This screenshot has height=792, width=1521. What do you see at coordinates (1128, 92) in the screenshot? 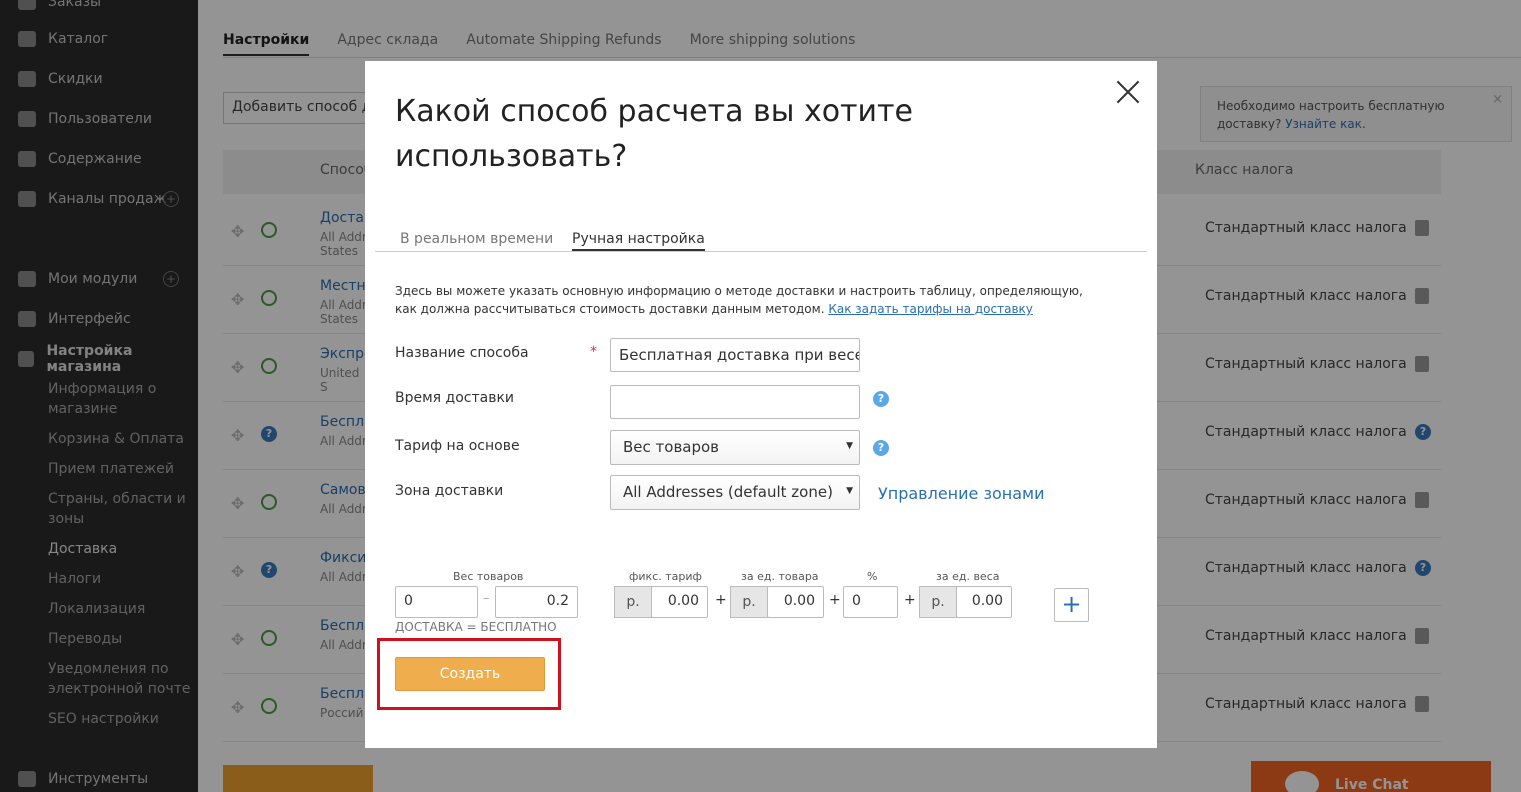
I see `close-icon` at bounding box center [1128, 92].